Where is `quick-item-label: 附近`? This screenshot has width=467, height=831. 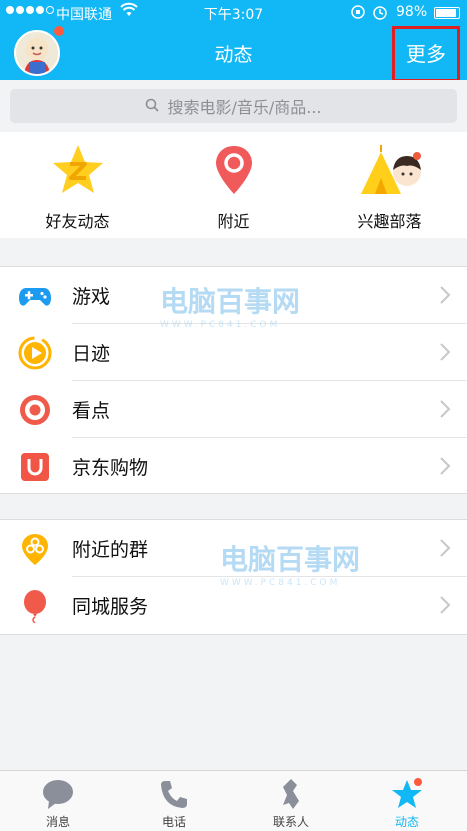 quick-item-label: 附近 is located at coordinates (233, 221).